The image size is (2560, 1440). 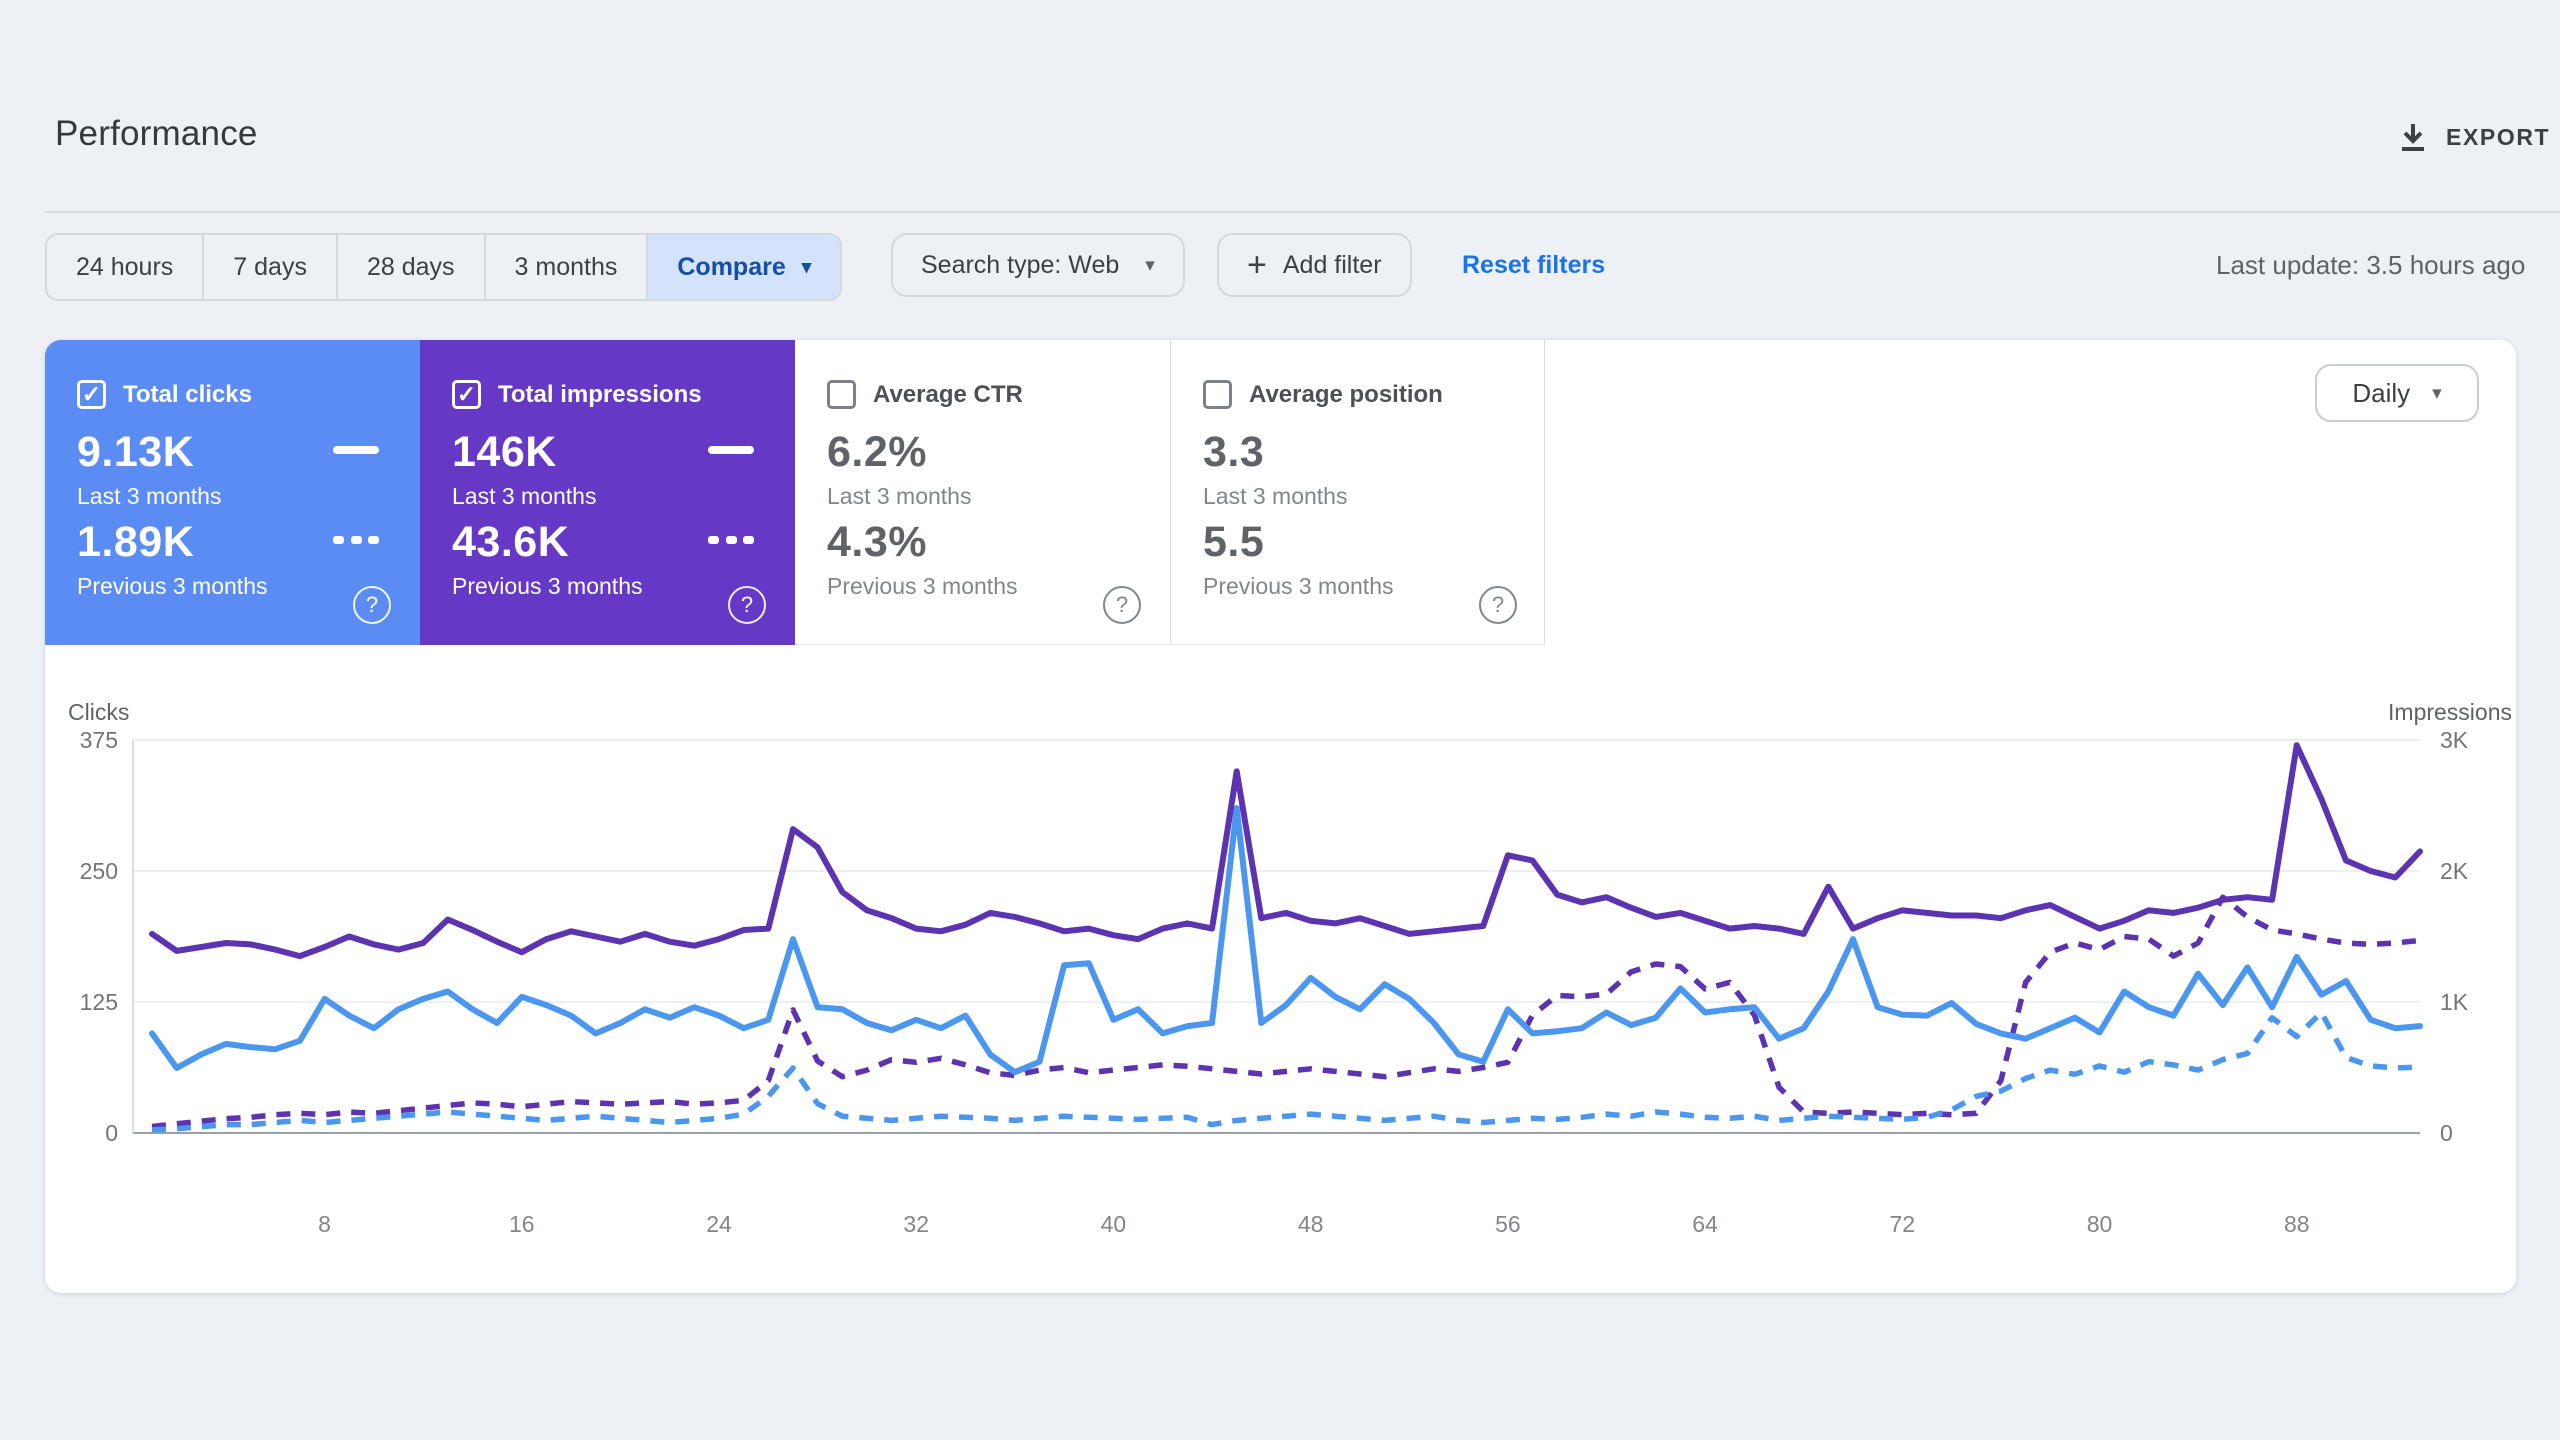 I want to click on granularity-dropdown: Daily ▾, so click(x=2397, y=393).